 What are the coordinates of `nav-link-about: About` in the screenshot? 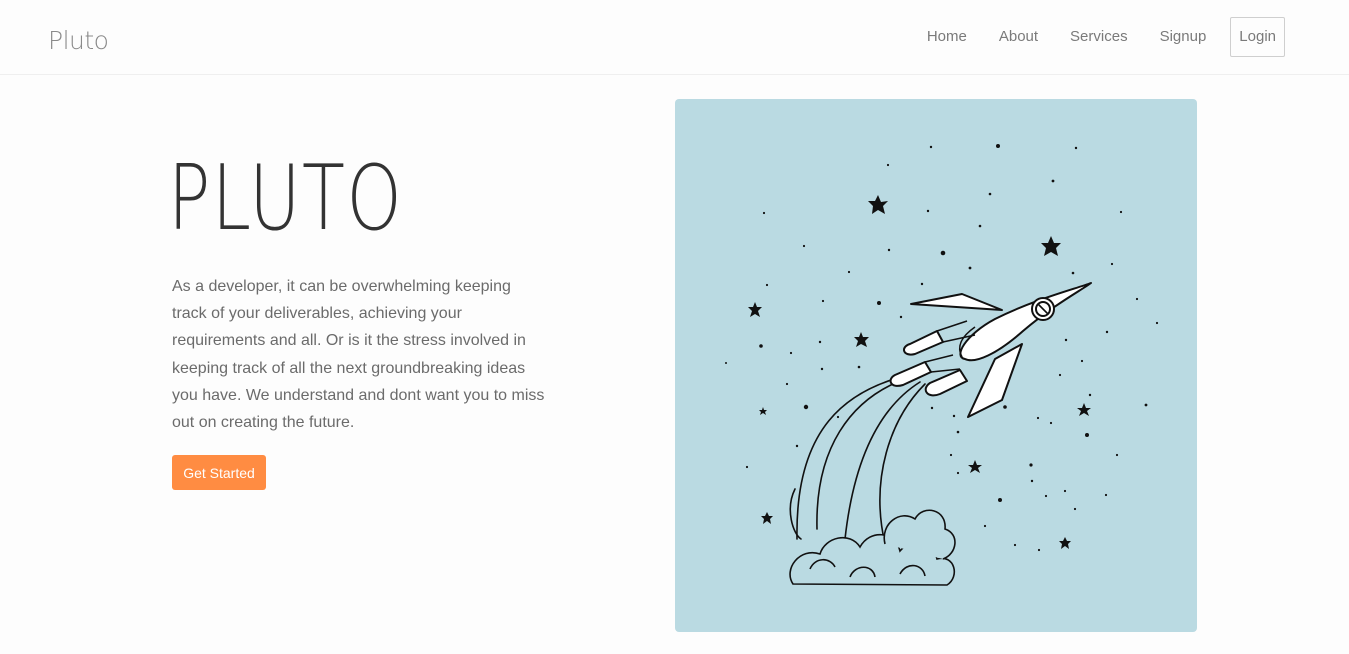 It's located at (1018, 37).